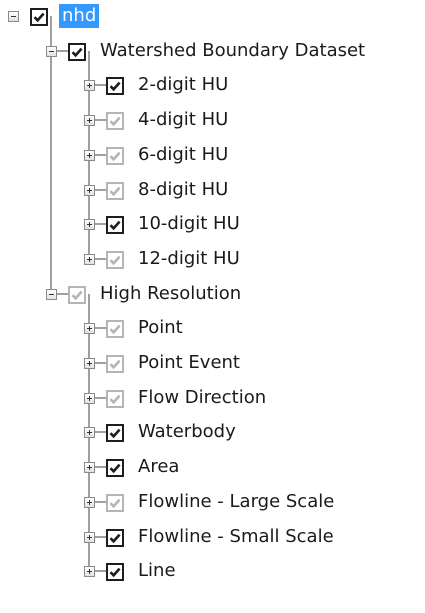 The height and width of the screenshot is (613, 425). Describe the element at coordinates (236, 502) in the screenshot. I see `layer-label-flowline-large-scale: Flowline - Large Scale` at that location.